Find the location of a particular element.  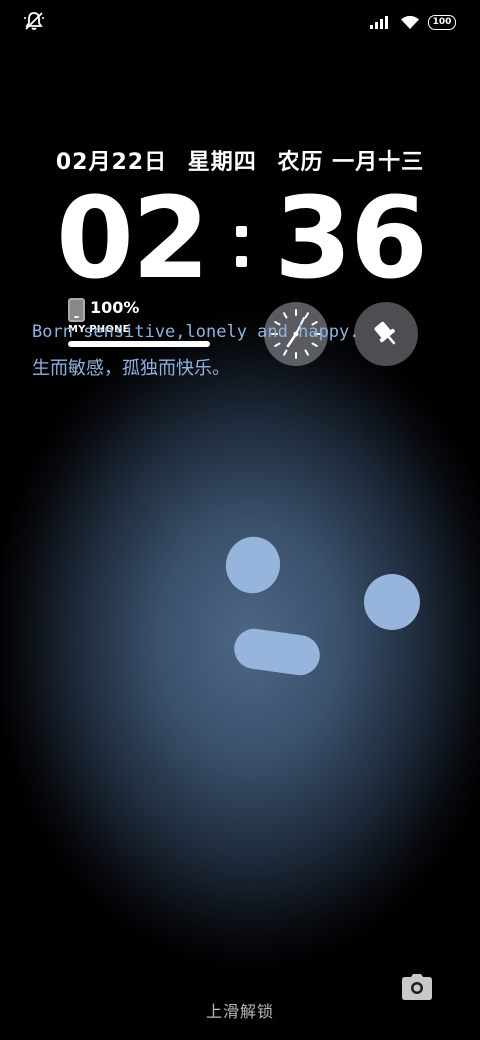

date: 02月22日 is located at coordinates (111, 162).